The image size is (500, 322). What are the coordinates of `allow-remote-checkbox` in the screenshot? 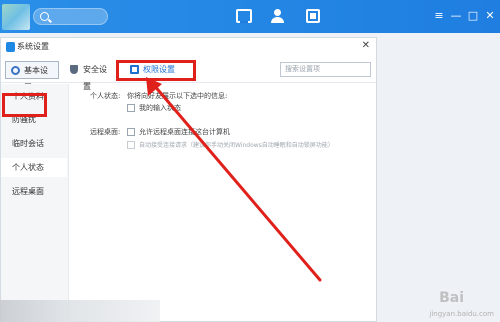 It's located at (131, 132).